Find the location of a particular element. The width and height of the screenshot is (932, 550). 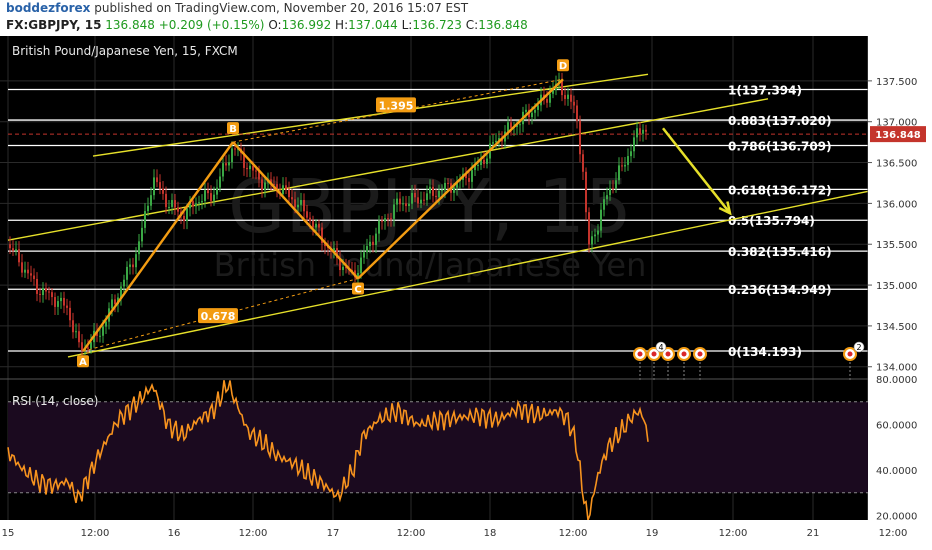

rsi-title: RSI (14, close) is located at coordinates (55, 401).